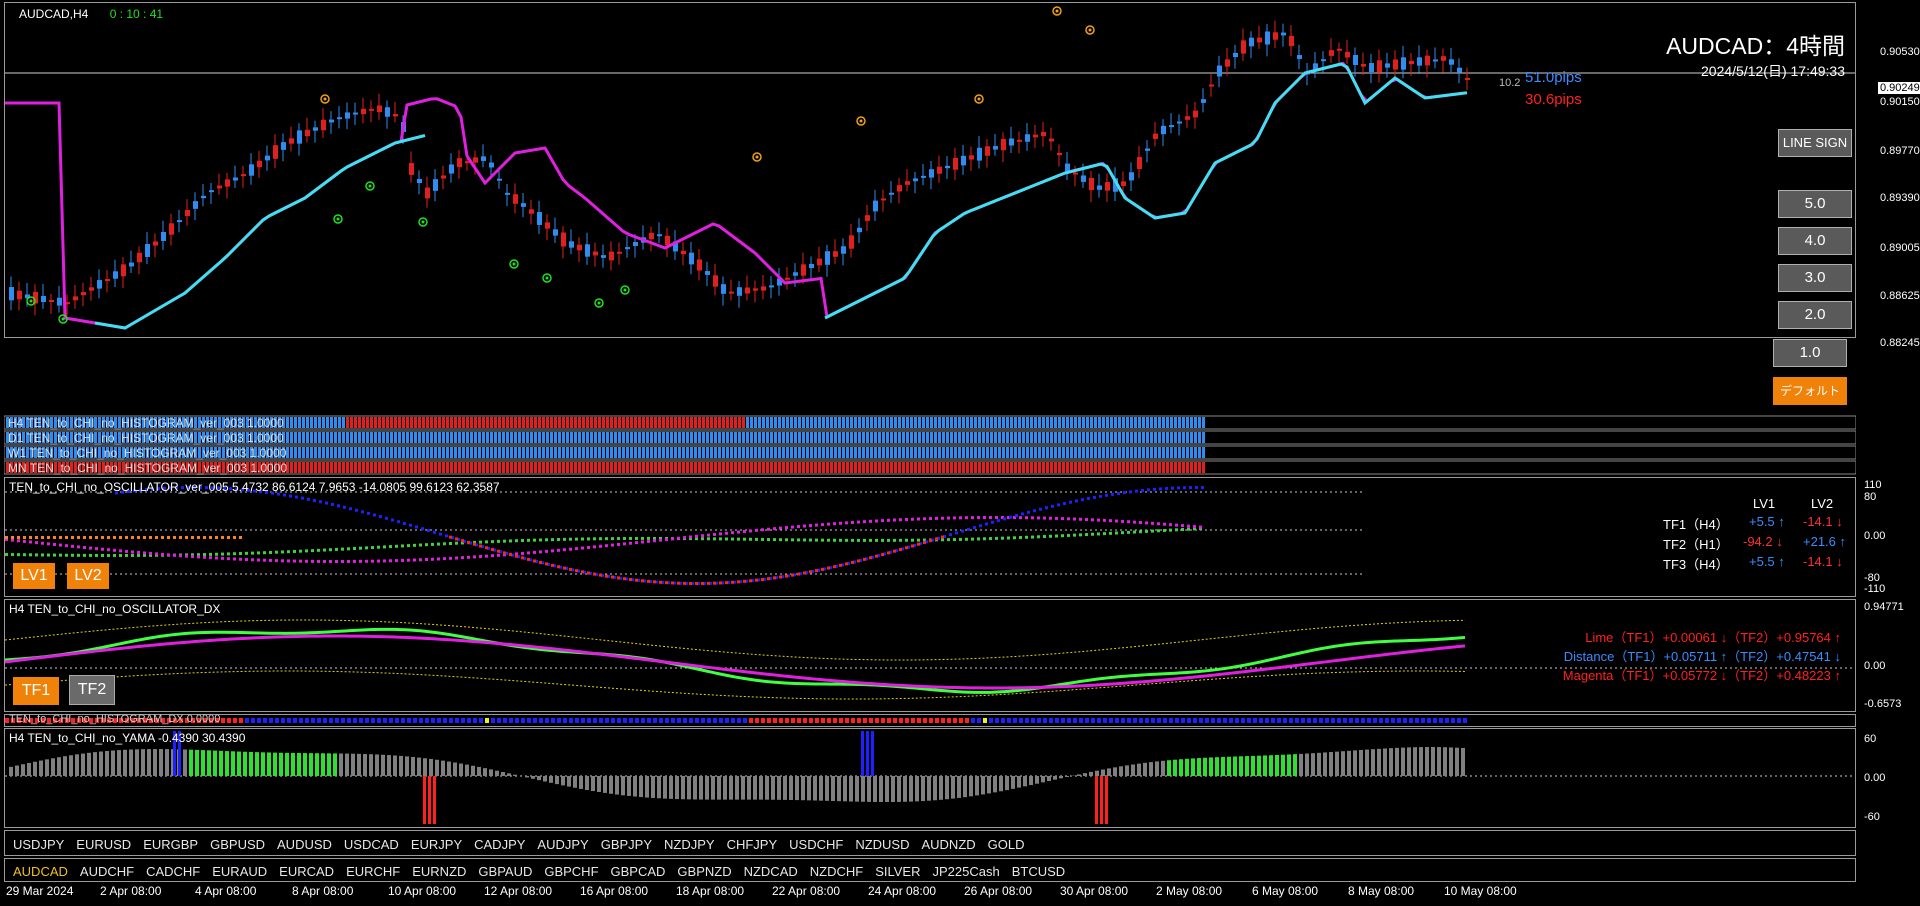 This screenshot has width=1920, height=906. What do you see at coordinates (518, 891) in the screenshot?
I see `date-label: 12 Apr 08:00` at bounding box center [518, 891].